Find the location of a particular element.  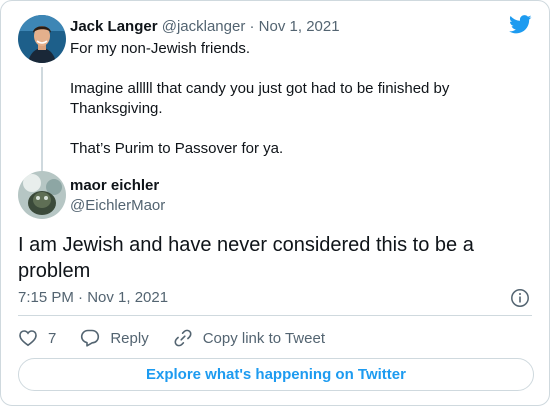

reply-label: Reply is located at coordinates (129, 338).